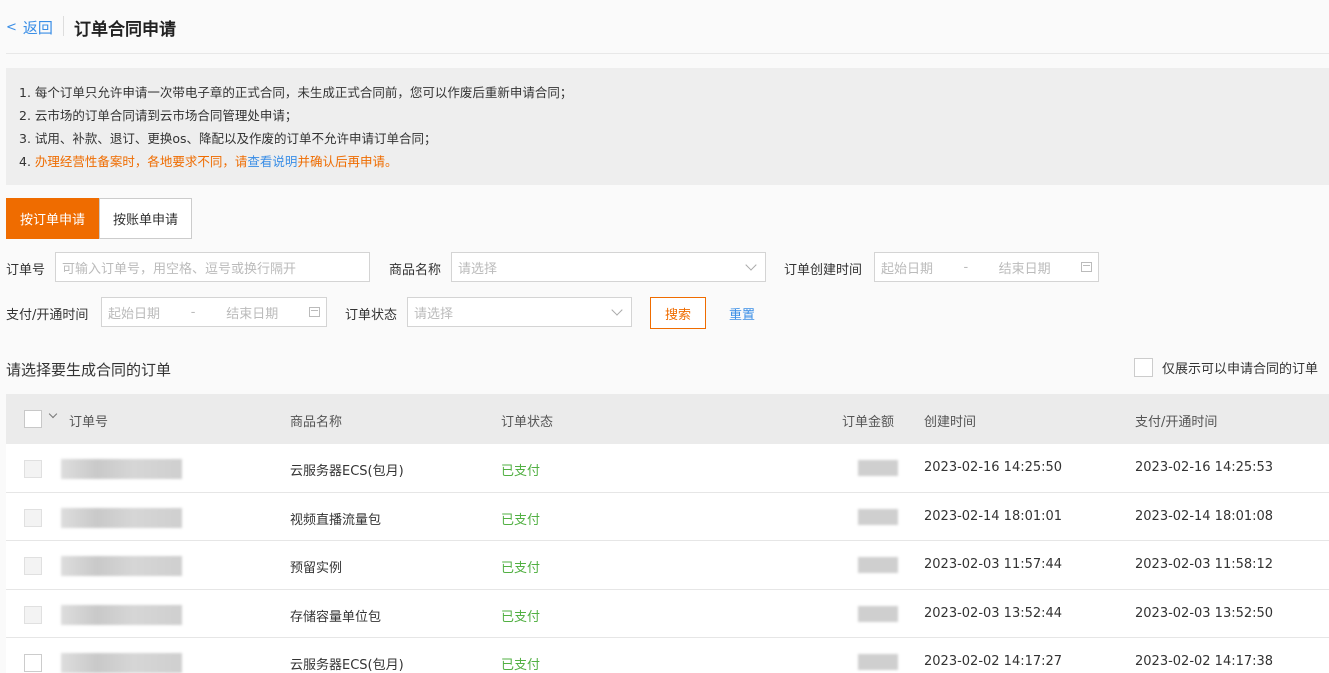 This screenshot has height=673, width=1329. I want to click on search-button: 搜索, so click(678, 313).